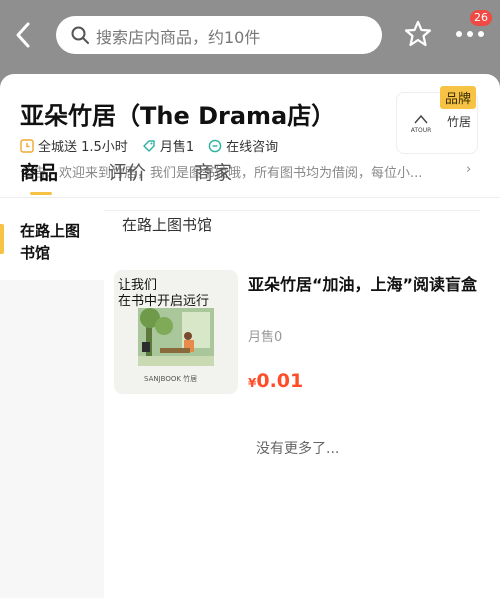 Image resolution: width=500 pixels, height=598 pixels. I want to click on chevron-left-icon, so click(23, 35).